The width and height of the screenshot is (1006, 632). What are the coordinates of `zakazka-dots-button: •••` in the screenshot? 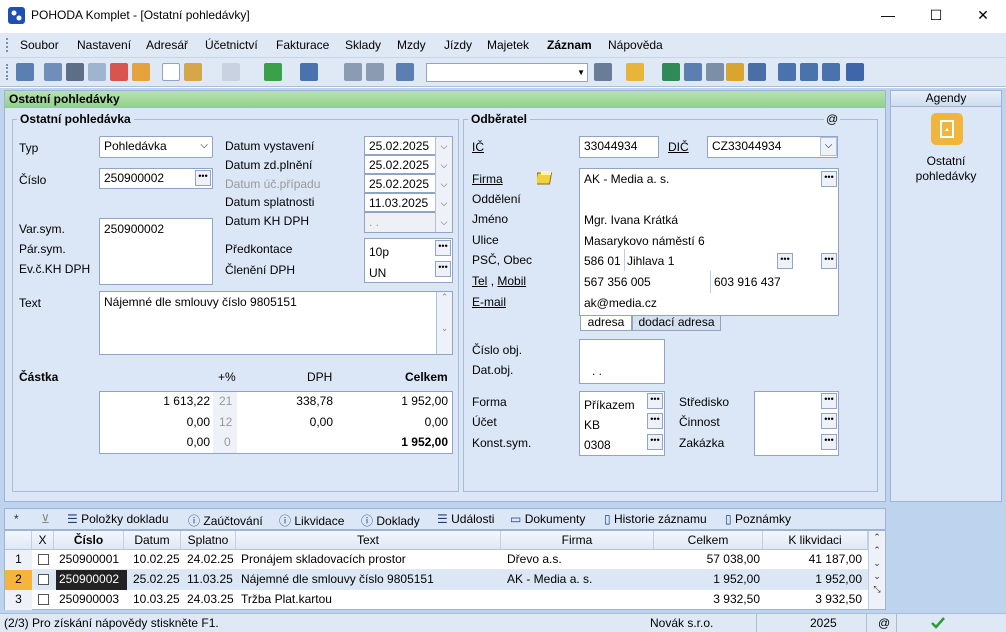 It's located at (829, 442).